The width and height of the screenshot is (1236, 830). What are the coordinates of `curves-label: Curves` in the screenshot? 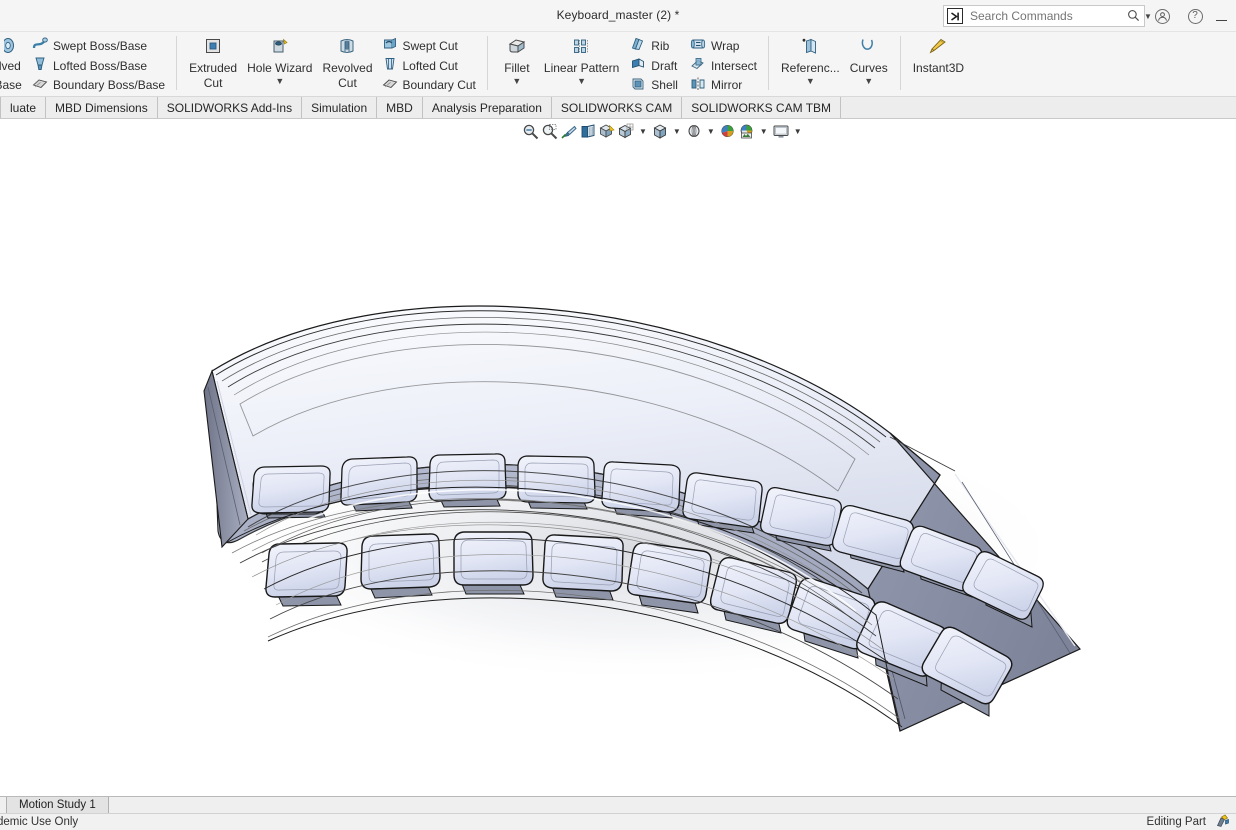 It's located at (868, 68).